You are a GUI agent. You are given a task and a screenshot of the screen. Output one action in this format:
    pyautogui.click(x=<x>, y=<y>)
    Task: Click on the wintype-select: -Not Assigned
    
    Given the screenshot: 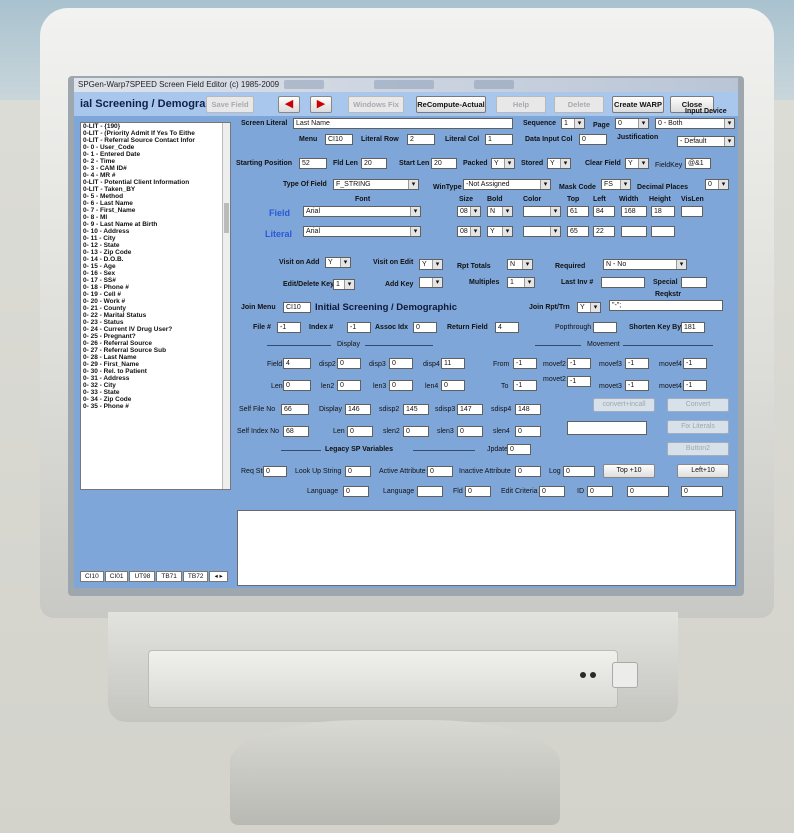 What is the action you would take?
    pyautogui.click(x=507, y=184)
    